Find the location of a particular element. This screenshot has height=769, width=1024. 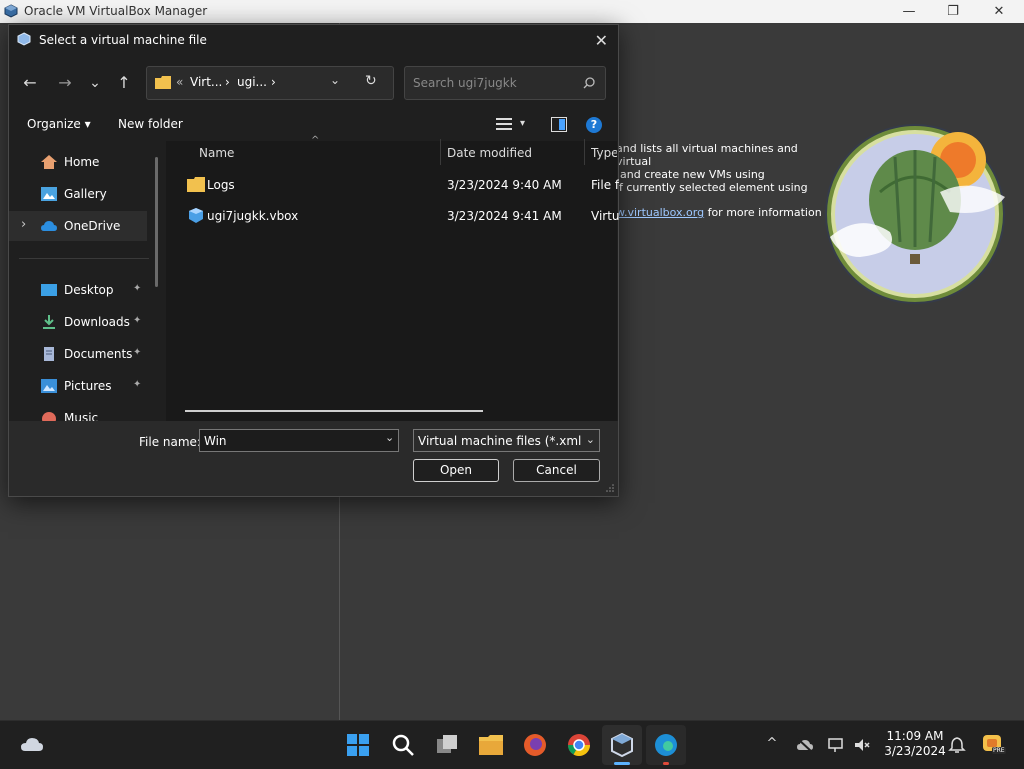

onedrive-off-icon is located at coordinates (805, 745).